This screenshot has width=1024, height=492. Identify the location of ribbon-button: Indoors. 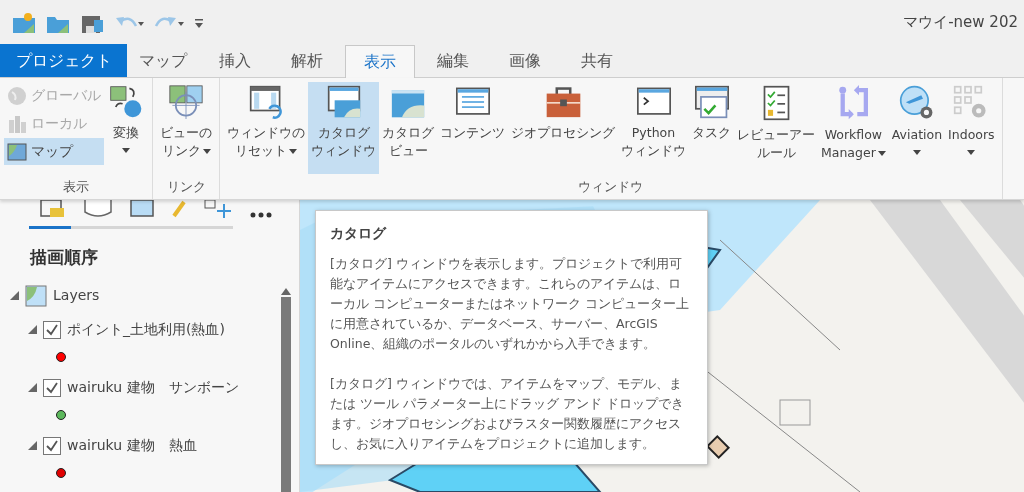
(971, 128).